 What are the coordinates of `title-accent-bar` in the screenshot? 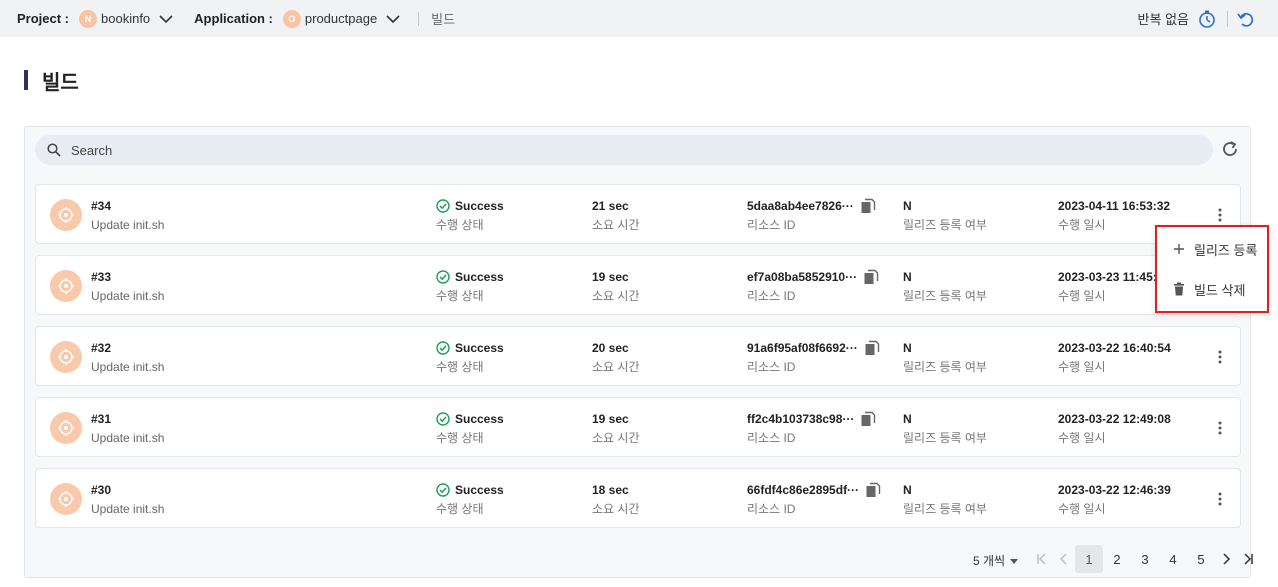 It's located at (26, 80).